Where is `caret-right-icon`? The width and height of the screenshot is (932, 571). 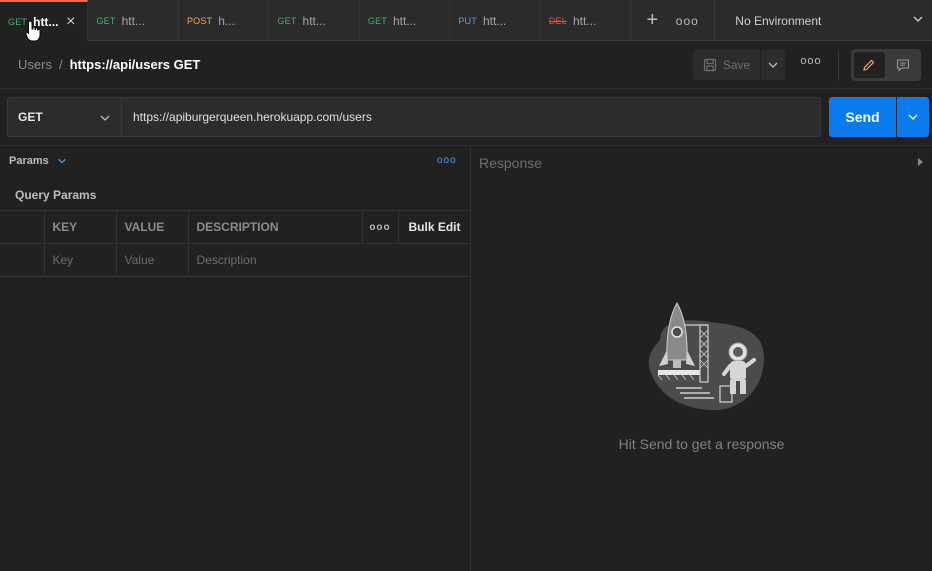
caret-right-icon is located at coordinates (921, 162).